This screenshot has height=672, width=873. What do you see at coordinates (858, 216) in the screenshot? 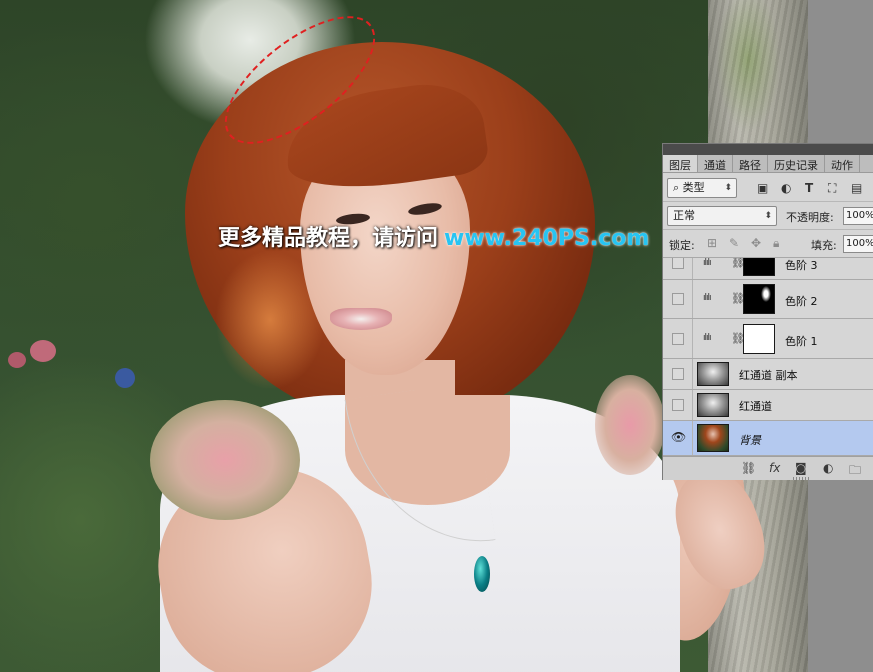
I see `opacity-input: 100%` at bounding box center [858, 216].